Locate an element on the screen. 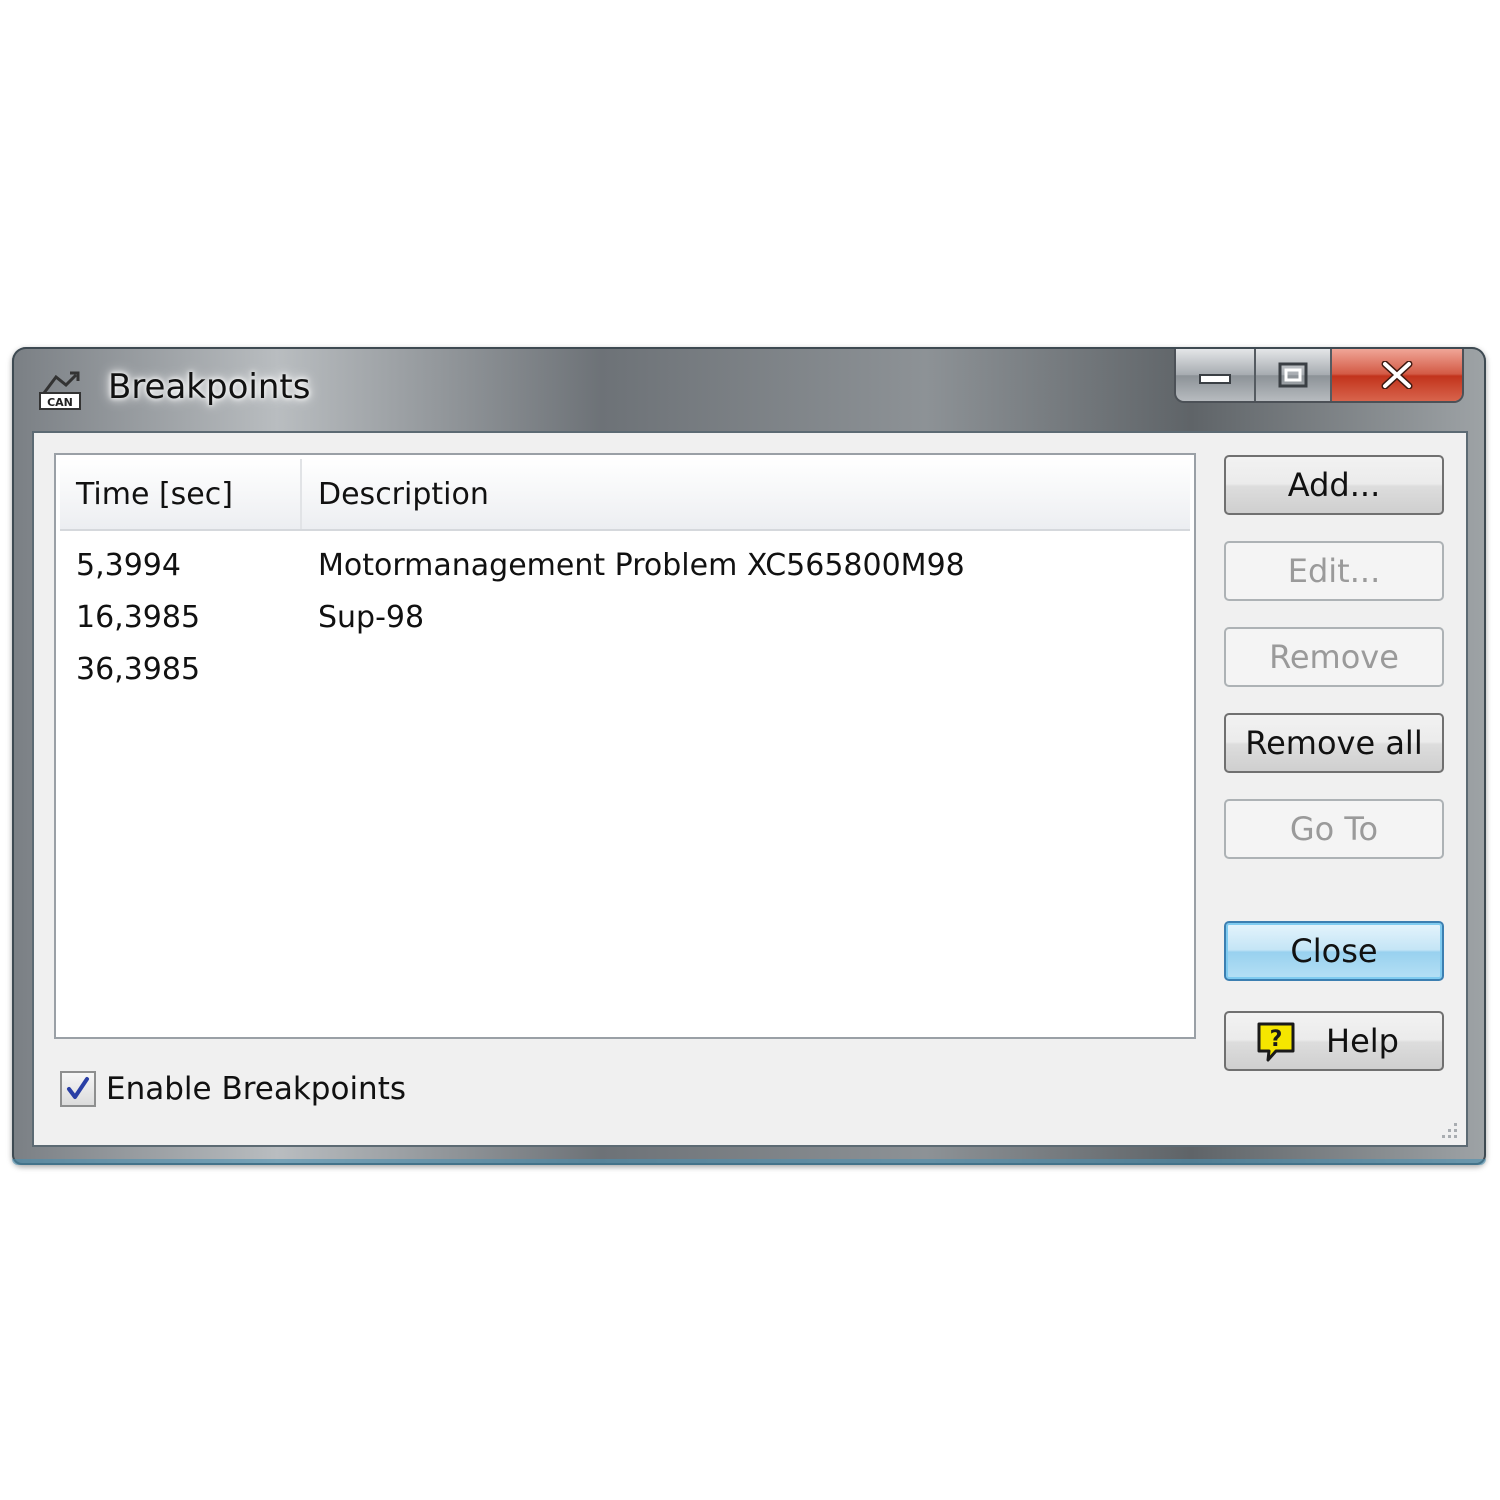 The height and width of the screenshot is (1500, 1500). help-label: Help is located at coordinates (1362, 1041).